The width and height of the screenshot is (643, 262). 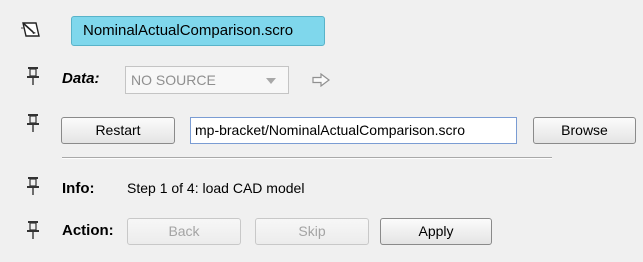 What do you see at coordinates (118, 130) in the screenshot?
I see `restart-button: Restart` at bounding box center [118, 130].